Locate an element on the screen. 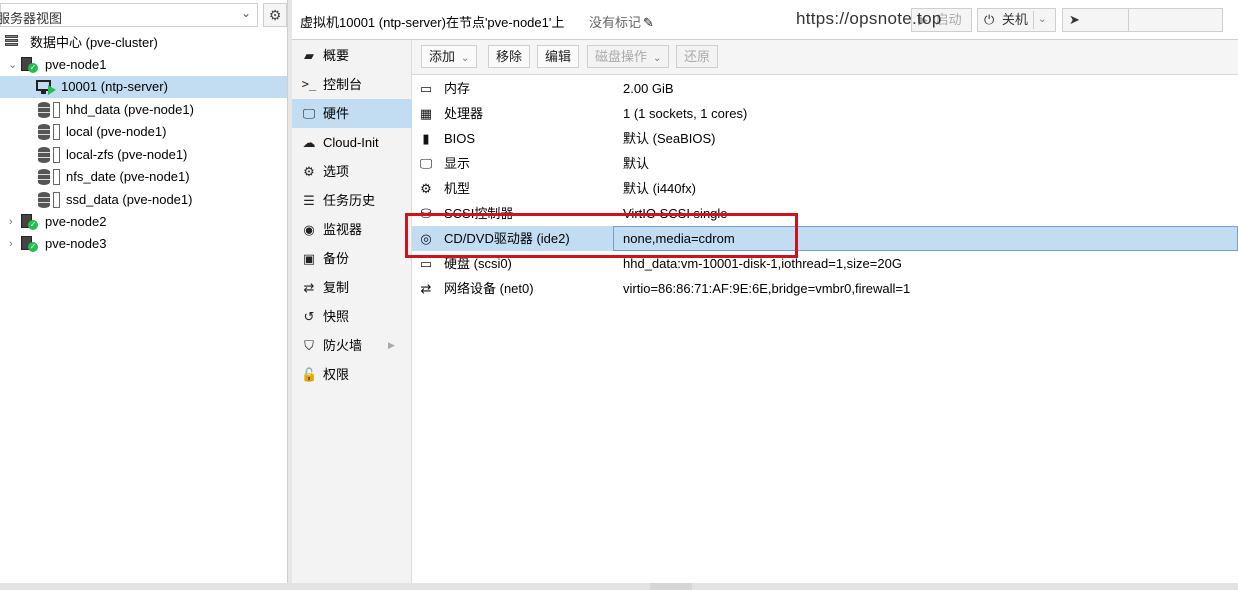 This screenshot has width=1238, height=590. history-icon: ↺ is located at coordinates (309, 316).